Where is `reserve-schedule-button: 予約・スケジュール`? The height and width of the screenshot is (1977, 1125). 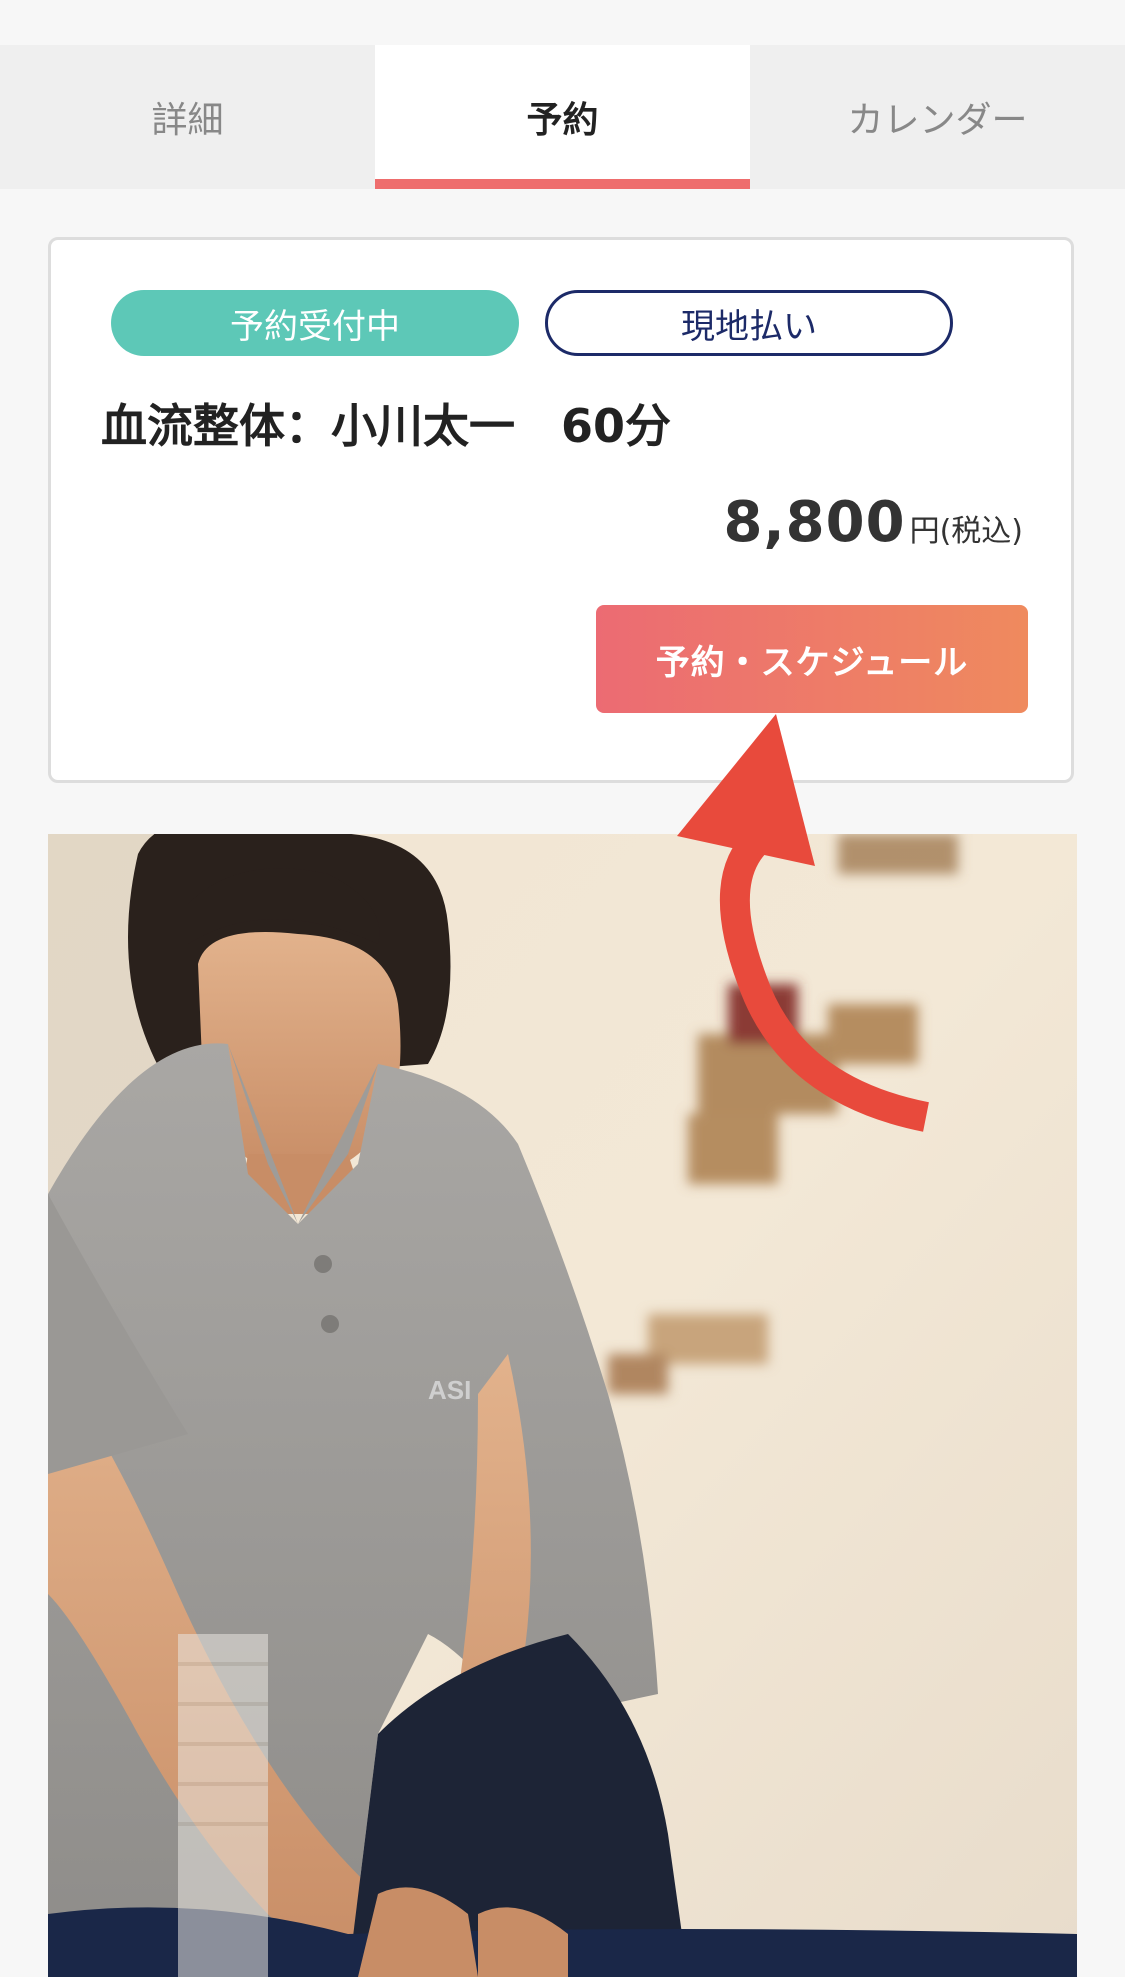
reserve-schedule-button: 予約・スケジュール is located at coordinates (812, 659).